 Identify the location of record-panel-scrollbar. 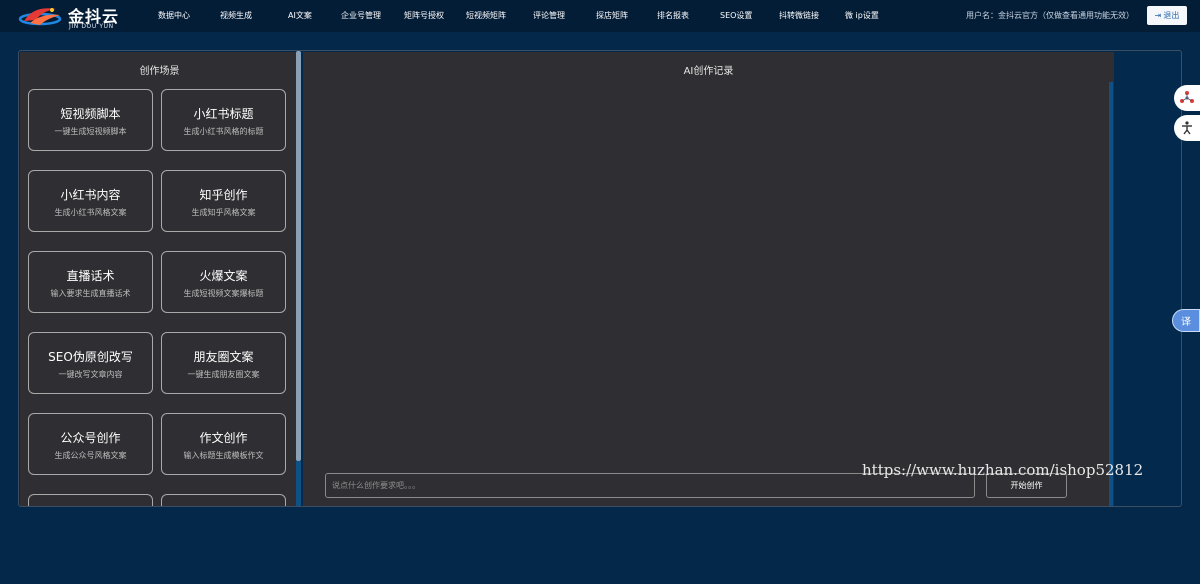
(1111, 294).